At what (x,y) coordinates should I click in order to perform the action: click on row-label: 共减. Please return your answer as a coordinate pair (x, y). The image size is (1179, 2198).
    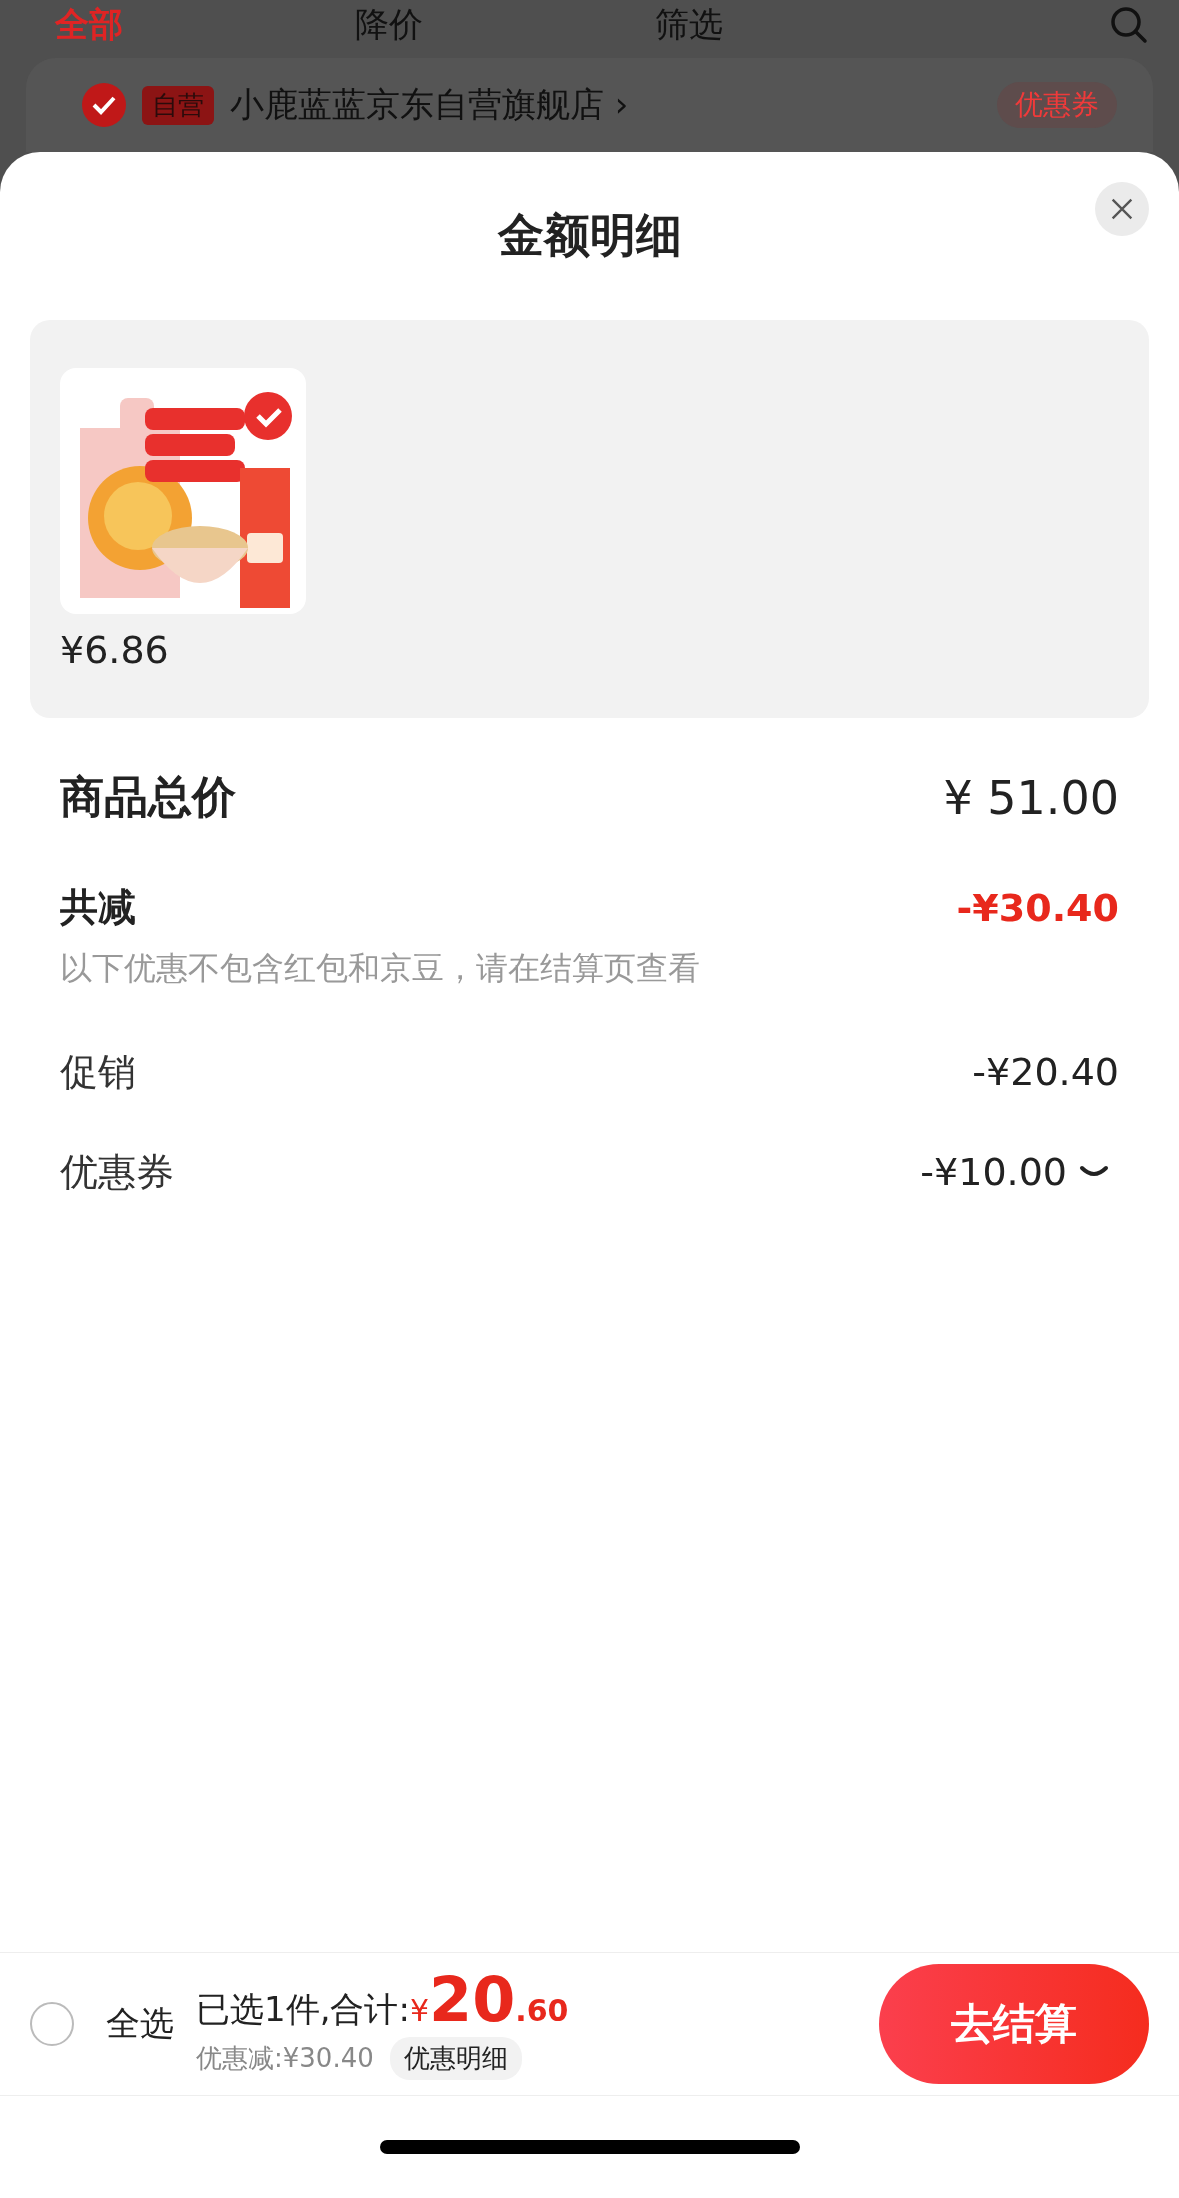
    Looking at the image, I should click on (98, 907).